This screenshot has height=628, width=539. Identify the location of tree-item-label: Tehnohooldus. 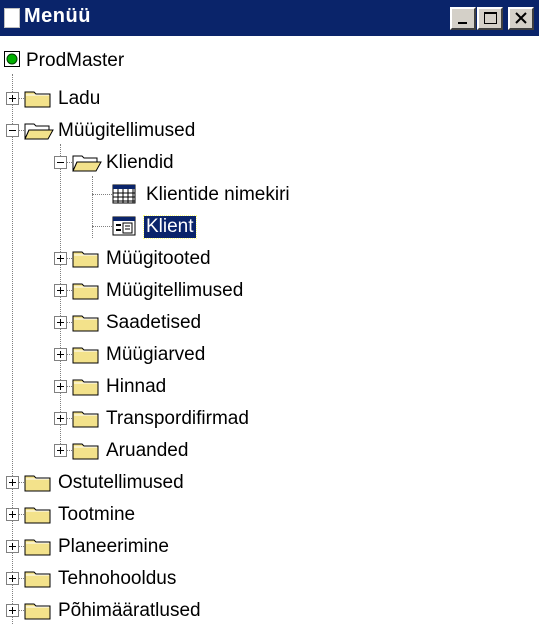
(117, 578).